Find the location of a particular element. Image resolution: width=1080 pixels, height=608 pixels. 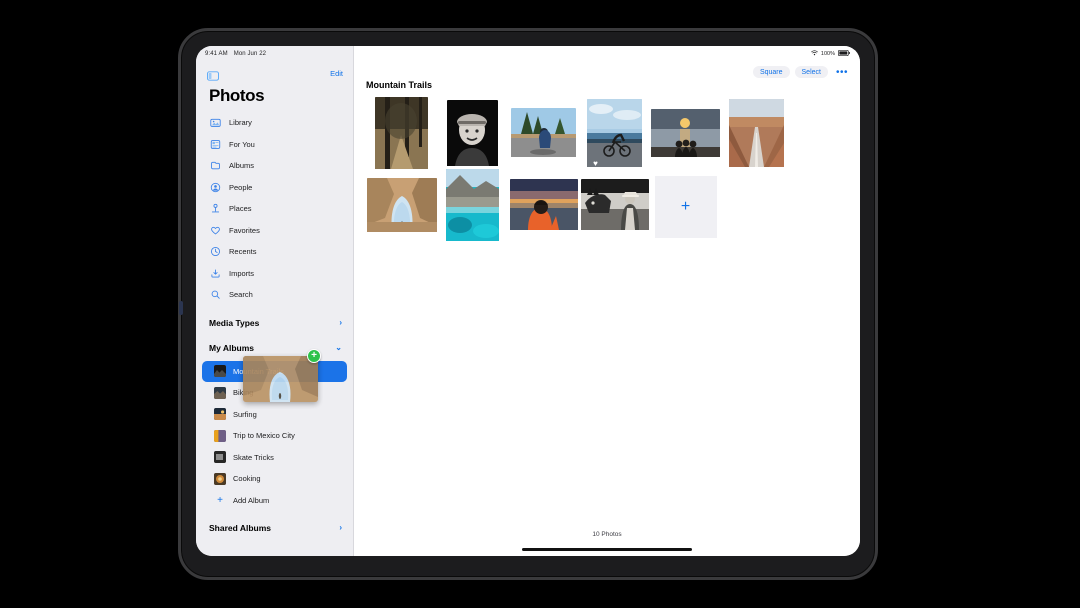

sidebar-item-favorites: Favorites is located at coordinates (274, 231).